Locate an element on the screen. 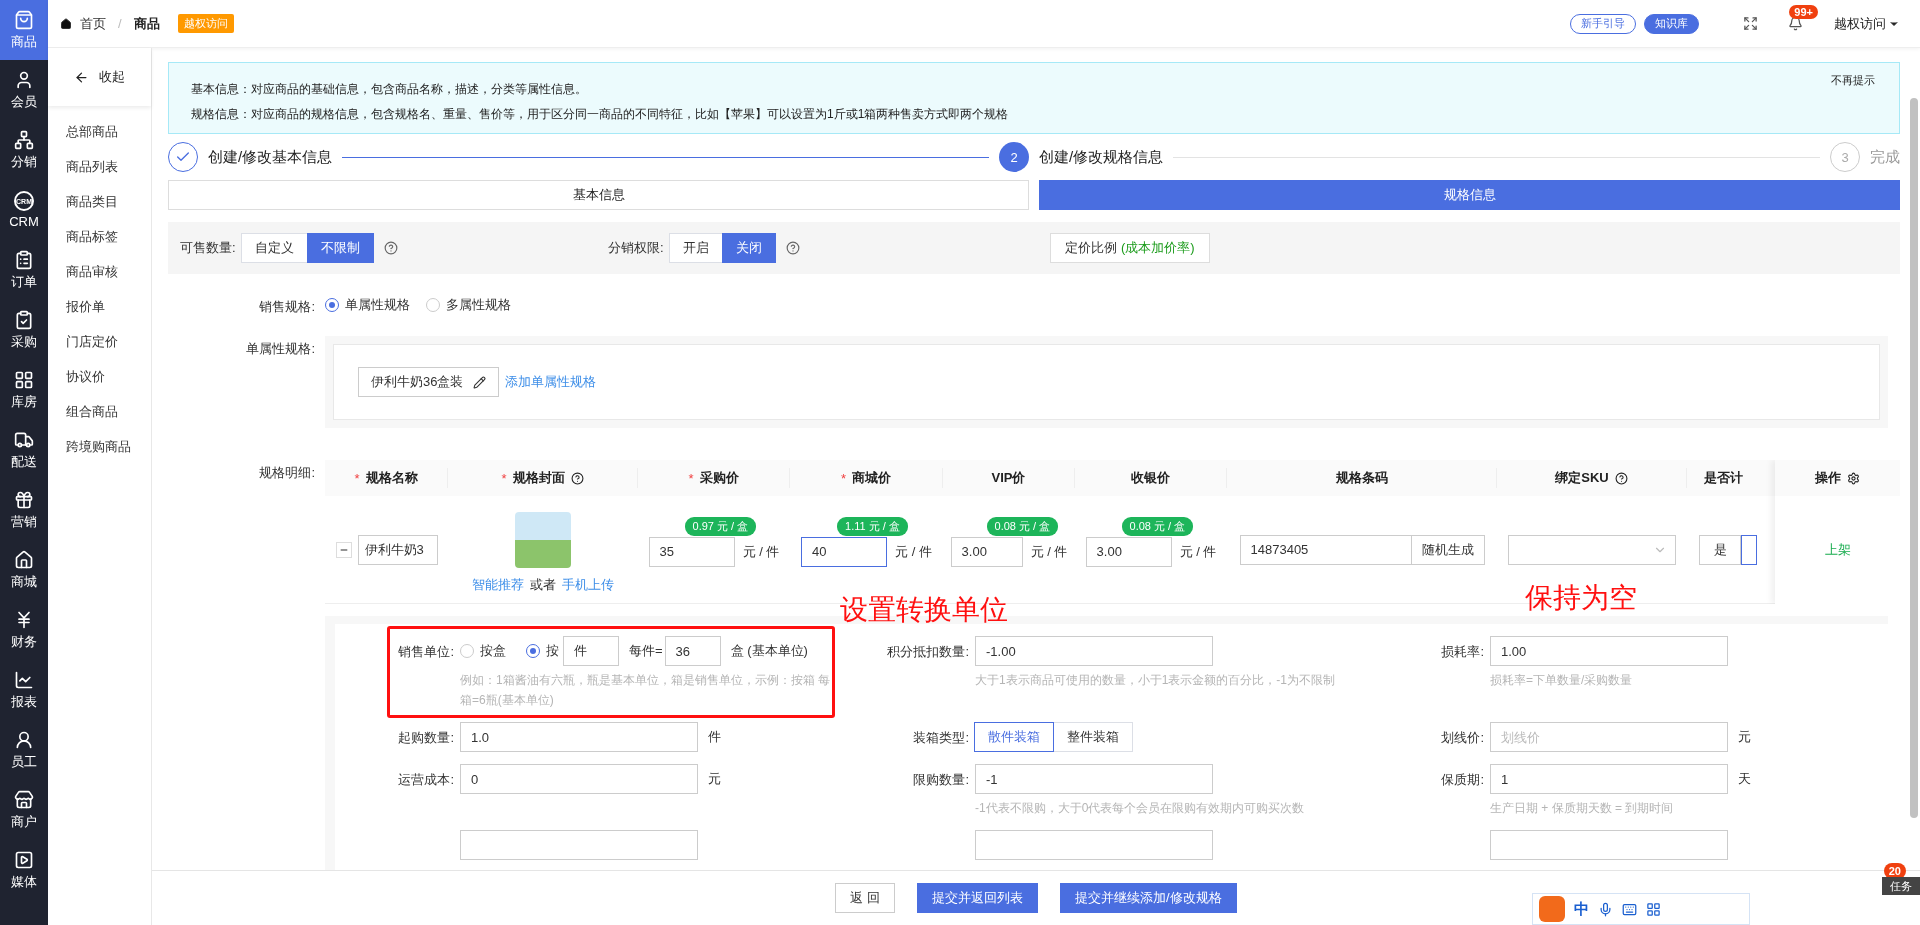 This screenshot has width=1920, height=925. fullscreen-icon is located at coordinates (1751, 23).